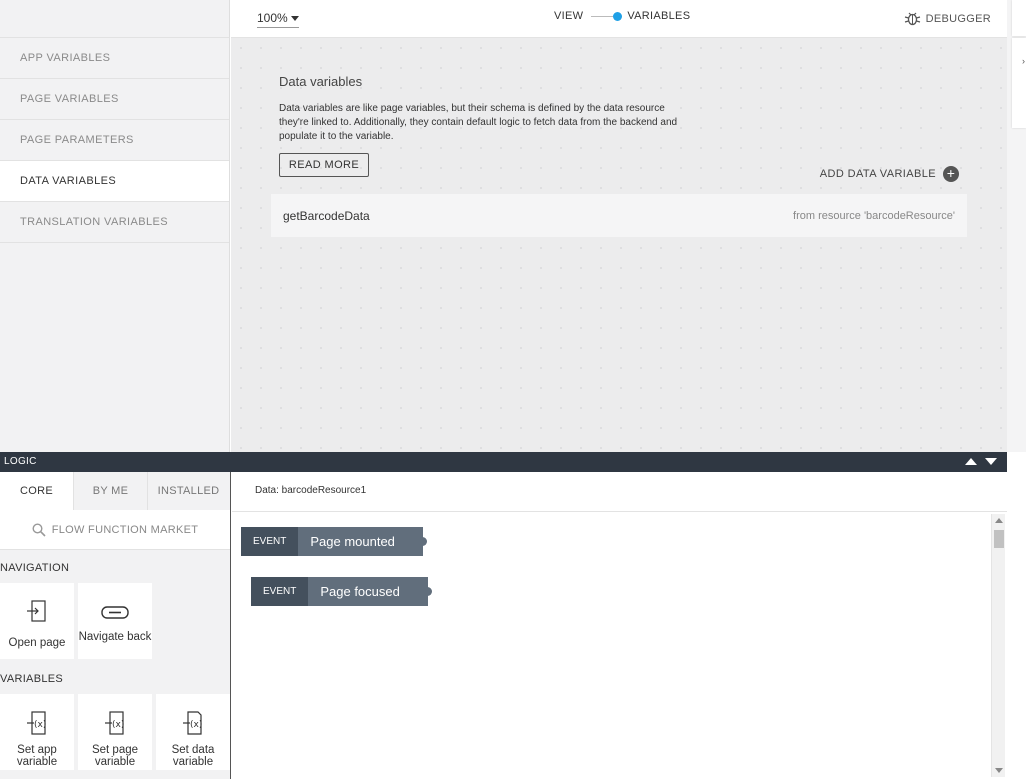 Image resolution: width=1026 pixels, height=779 pixels. I want to click on debugger-button: DEBUGGER, so click(947, 18).